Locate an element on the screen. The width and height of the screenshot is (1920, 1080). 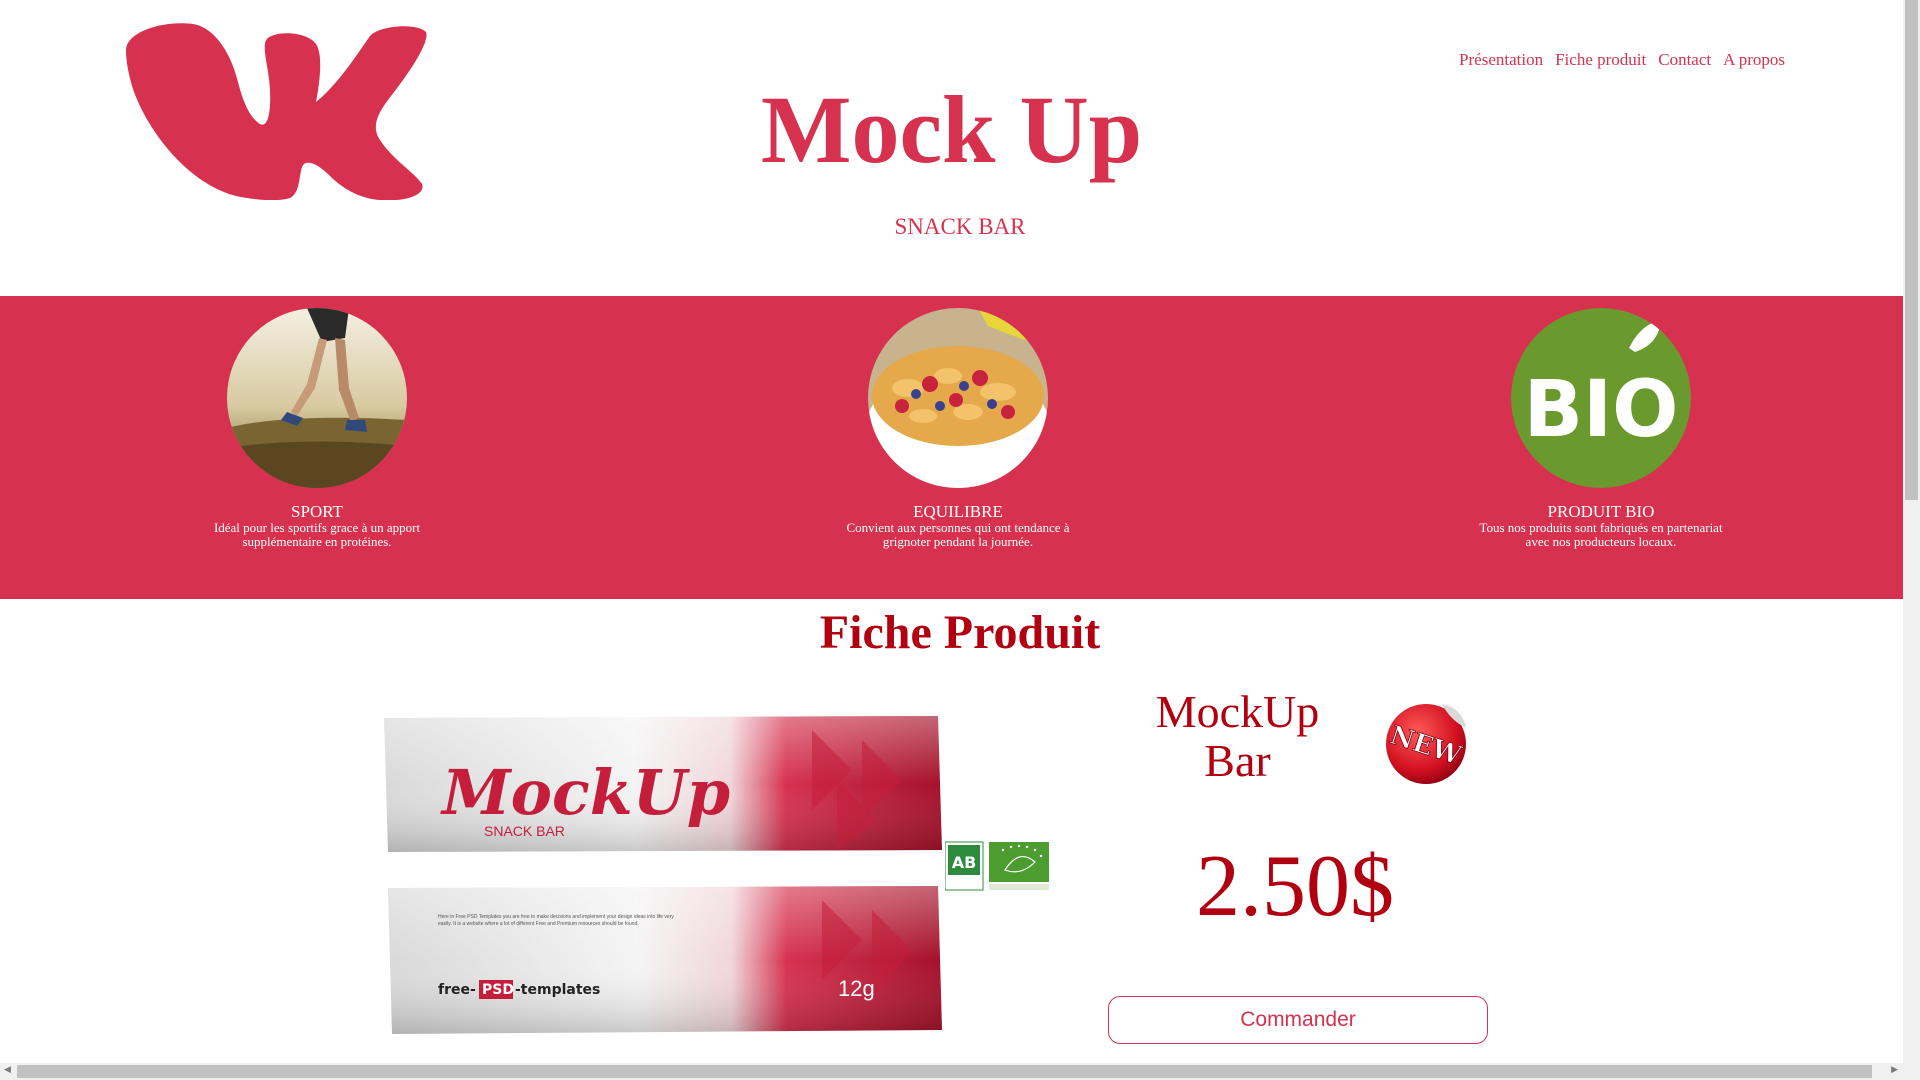
product-name-line2: Bar is located at coordinates (1237, 760).